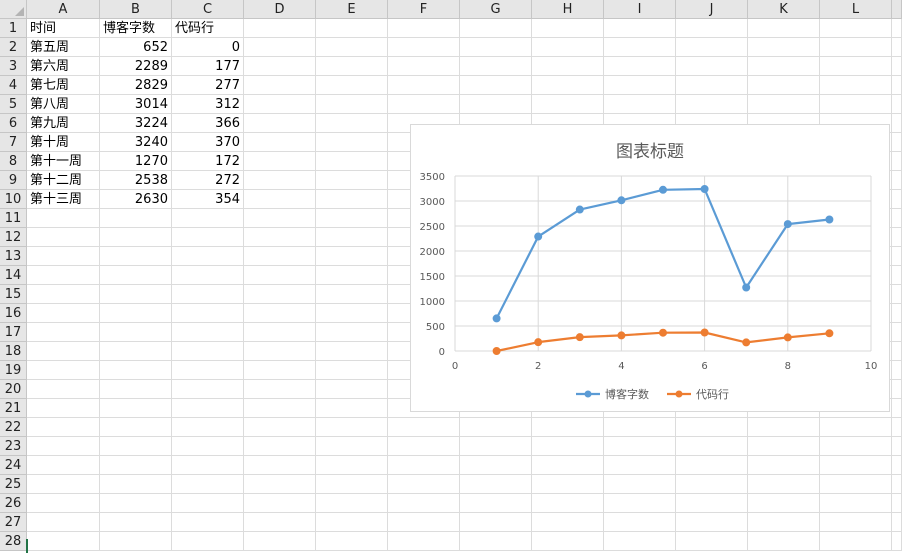 This screenshot has width=902, height=553. What do you see at coordinates (208, 408) in the screenshot?
I see `cell-c21` at bounding box center [208, 408].